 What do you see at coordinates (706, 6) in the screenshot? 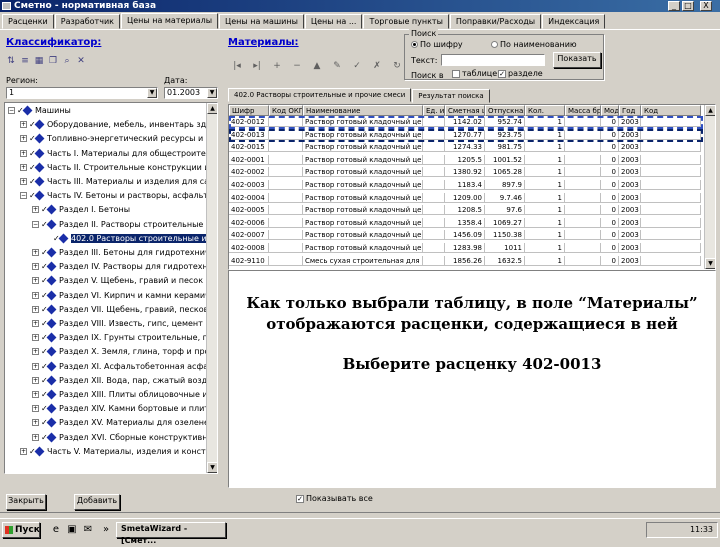
I see `close-window-button: X` at bounding box center [706, 6].